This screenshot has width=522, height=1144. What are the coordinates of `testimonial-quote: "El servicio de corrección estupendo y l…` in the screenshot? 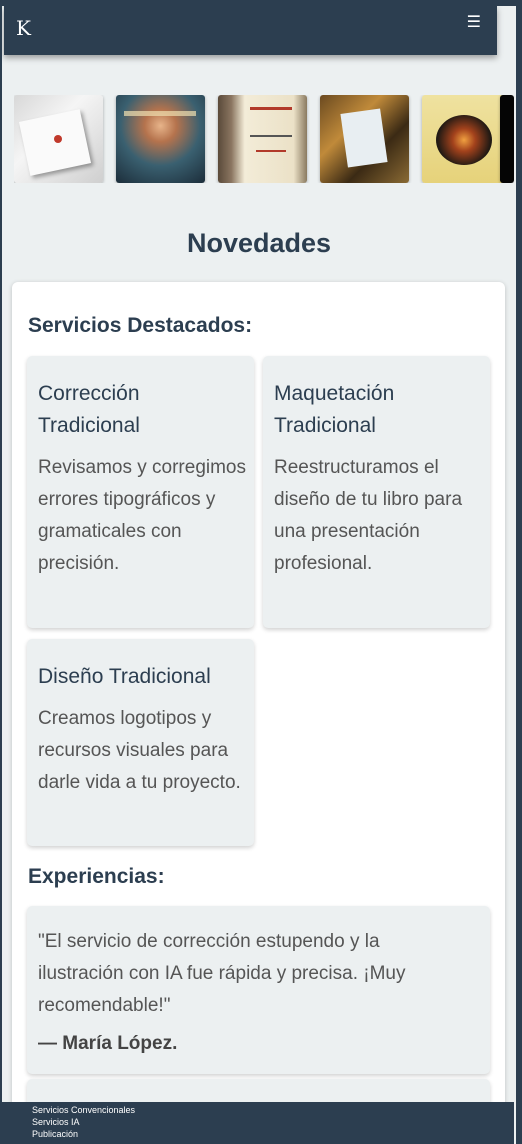 It's located at (222, 973).